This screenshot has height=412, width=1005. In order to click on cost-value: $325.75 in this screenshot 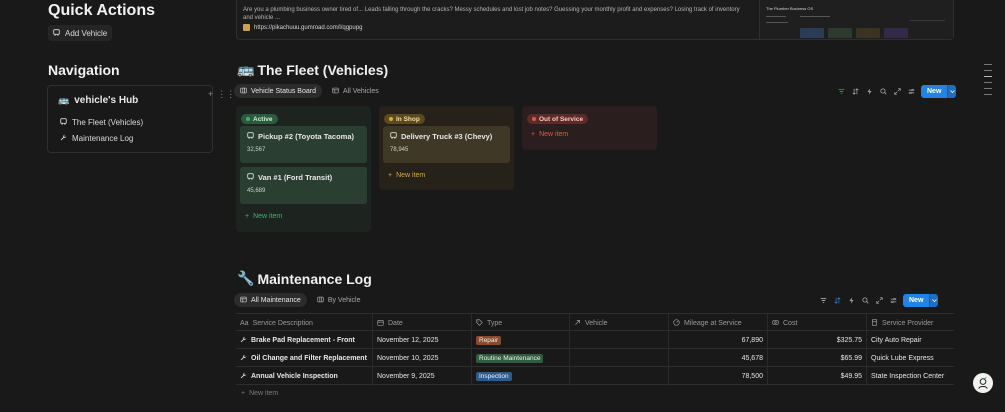, I will do `click(849, 340)`.